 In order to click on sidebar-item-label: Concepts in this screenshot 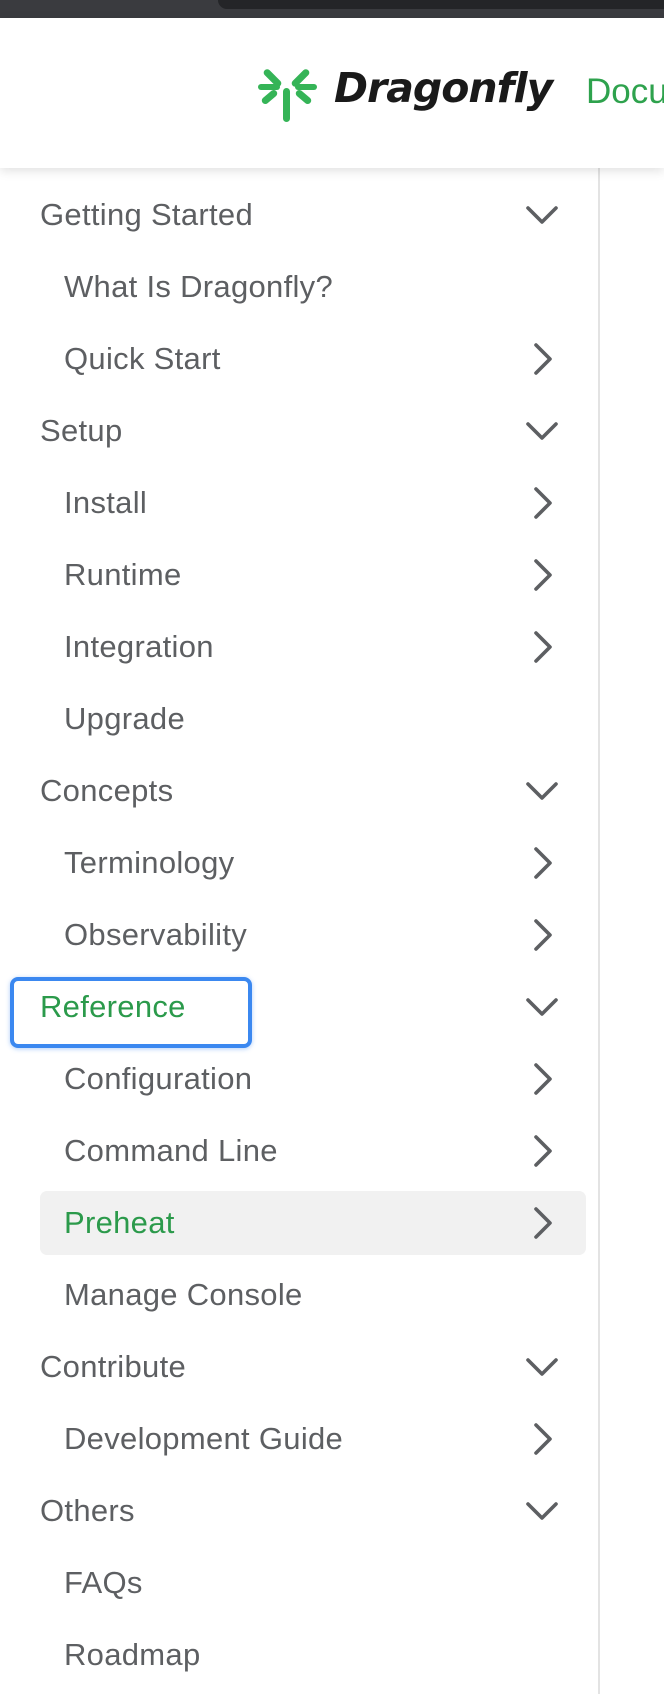, I will do `click(107, 790)`.